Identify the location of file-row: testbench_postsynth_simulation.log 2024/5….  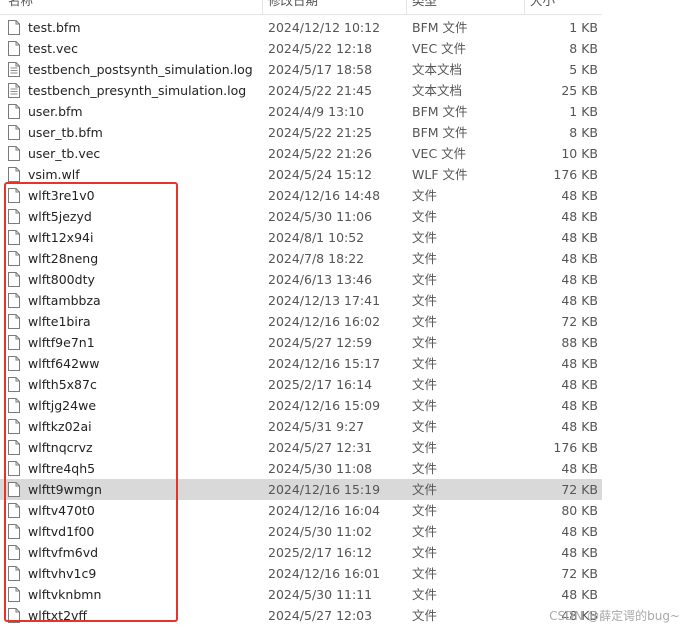
(301, 69).